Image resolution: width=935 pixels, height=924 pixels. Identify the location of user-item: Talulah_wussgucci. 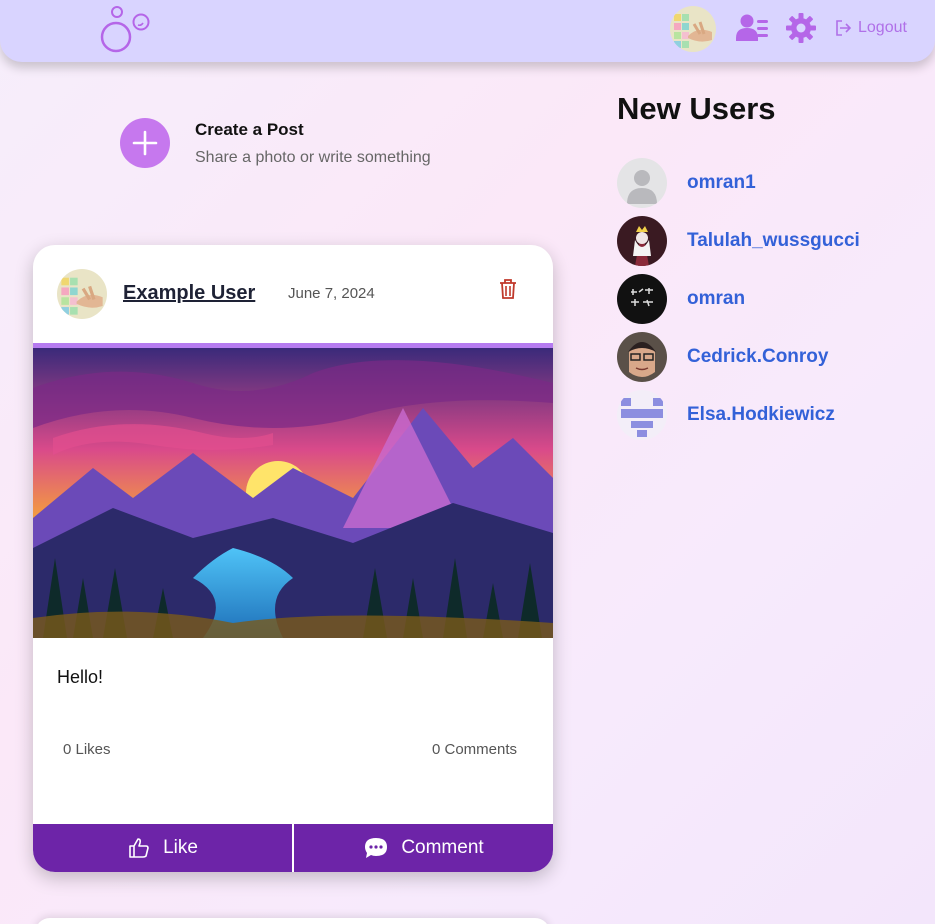
(738, 241).